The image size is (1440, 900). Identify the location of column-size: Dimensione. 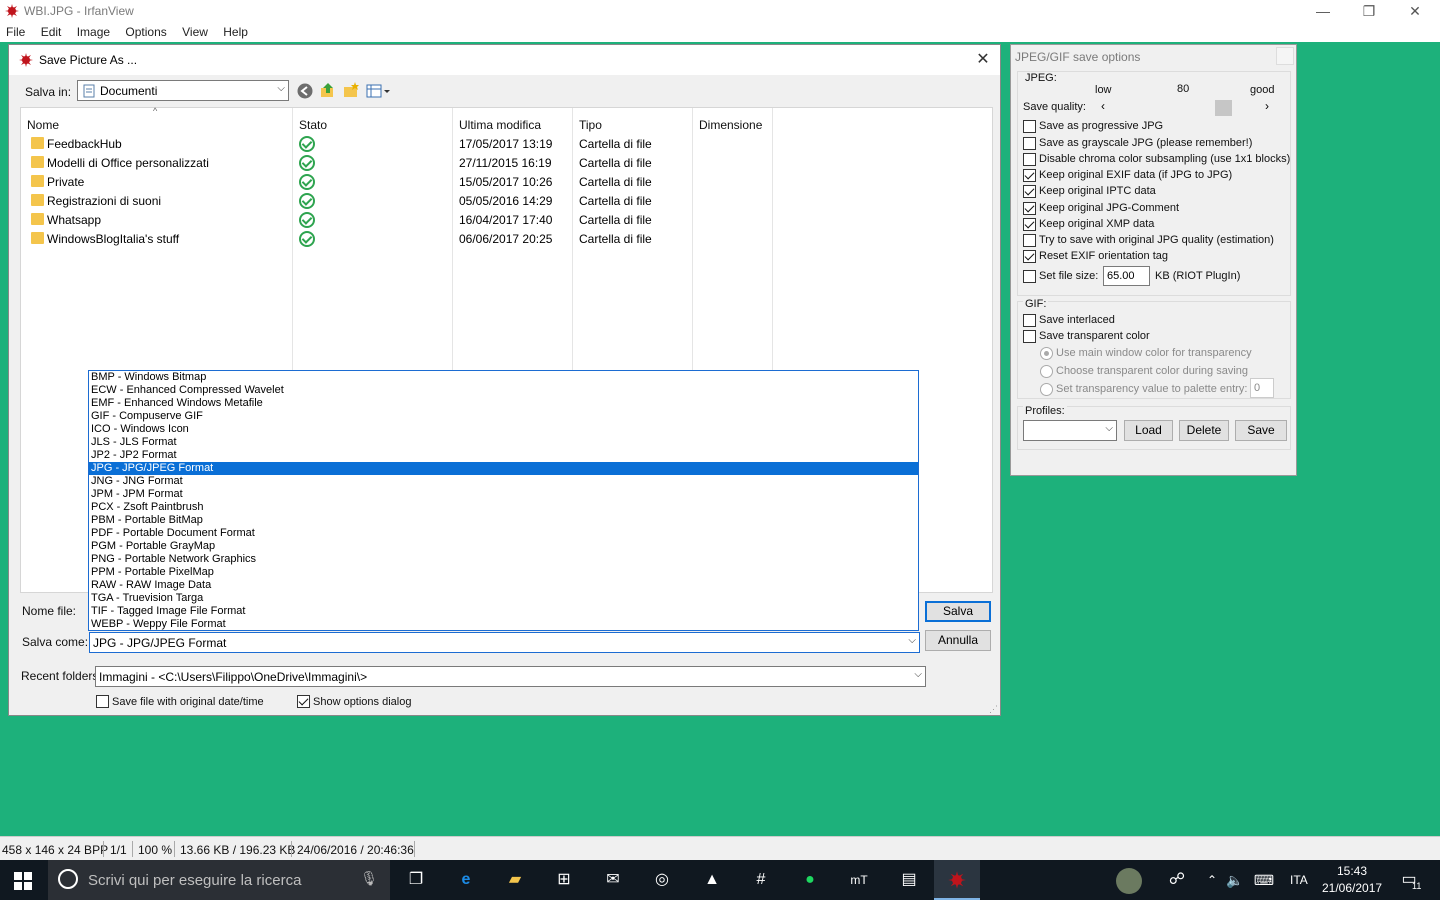
(730, 125).